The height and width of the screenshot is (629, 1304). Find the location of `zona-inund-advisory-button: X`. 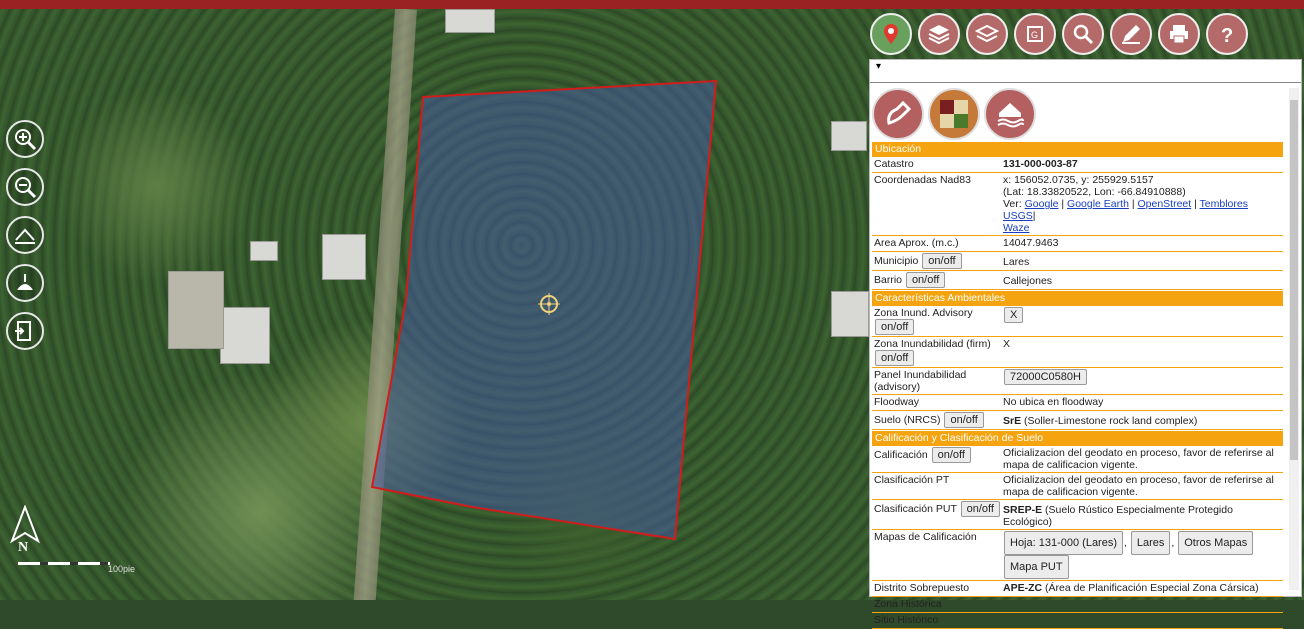

zona-inund-advisory-button: X is located at coordinates (1014, 315).